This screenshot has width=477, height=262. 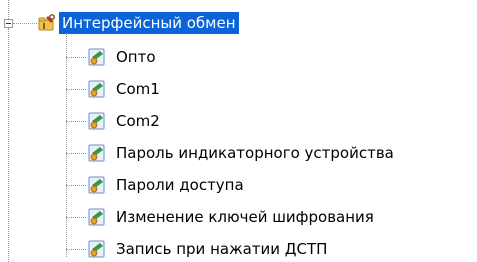 What do you see at coordinates (238, 57) in the screenshot?
I see `tree-item-opto: Опто` at bounding box center [238, 57].